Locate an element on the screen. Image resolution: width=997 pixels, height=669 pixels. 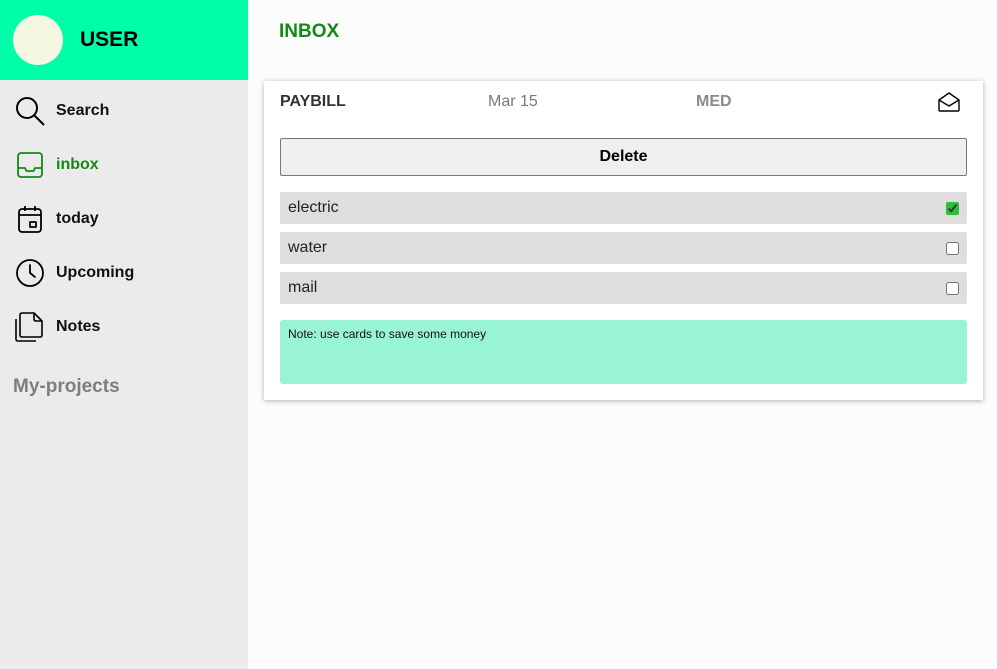
page-title: INBOX is located at coordinates (309, 31).